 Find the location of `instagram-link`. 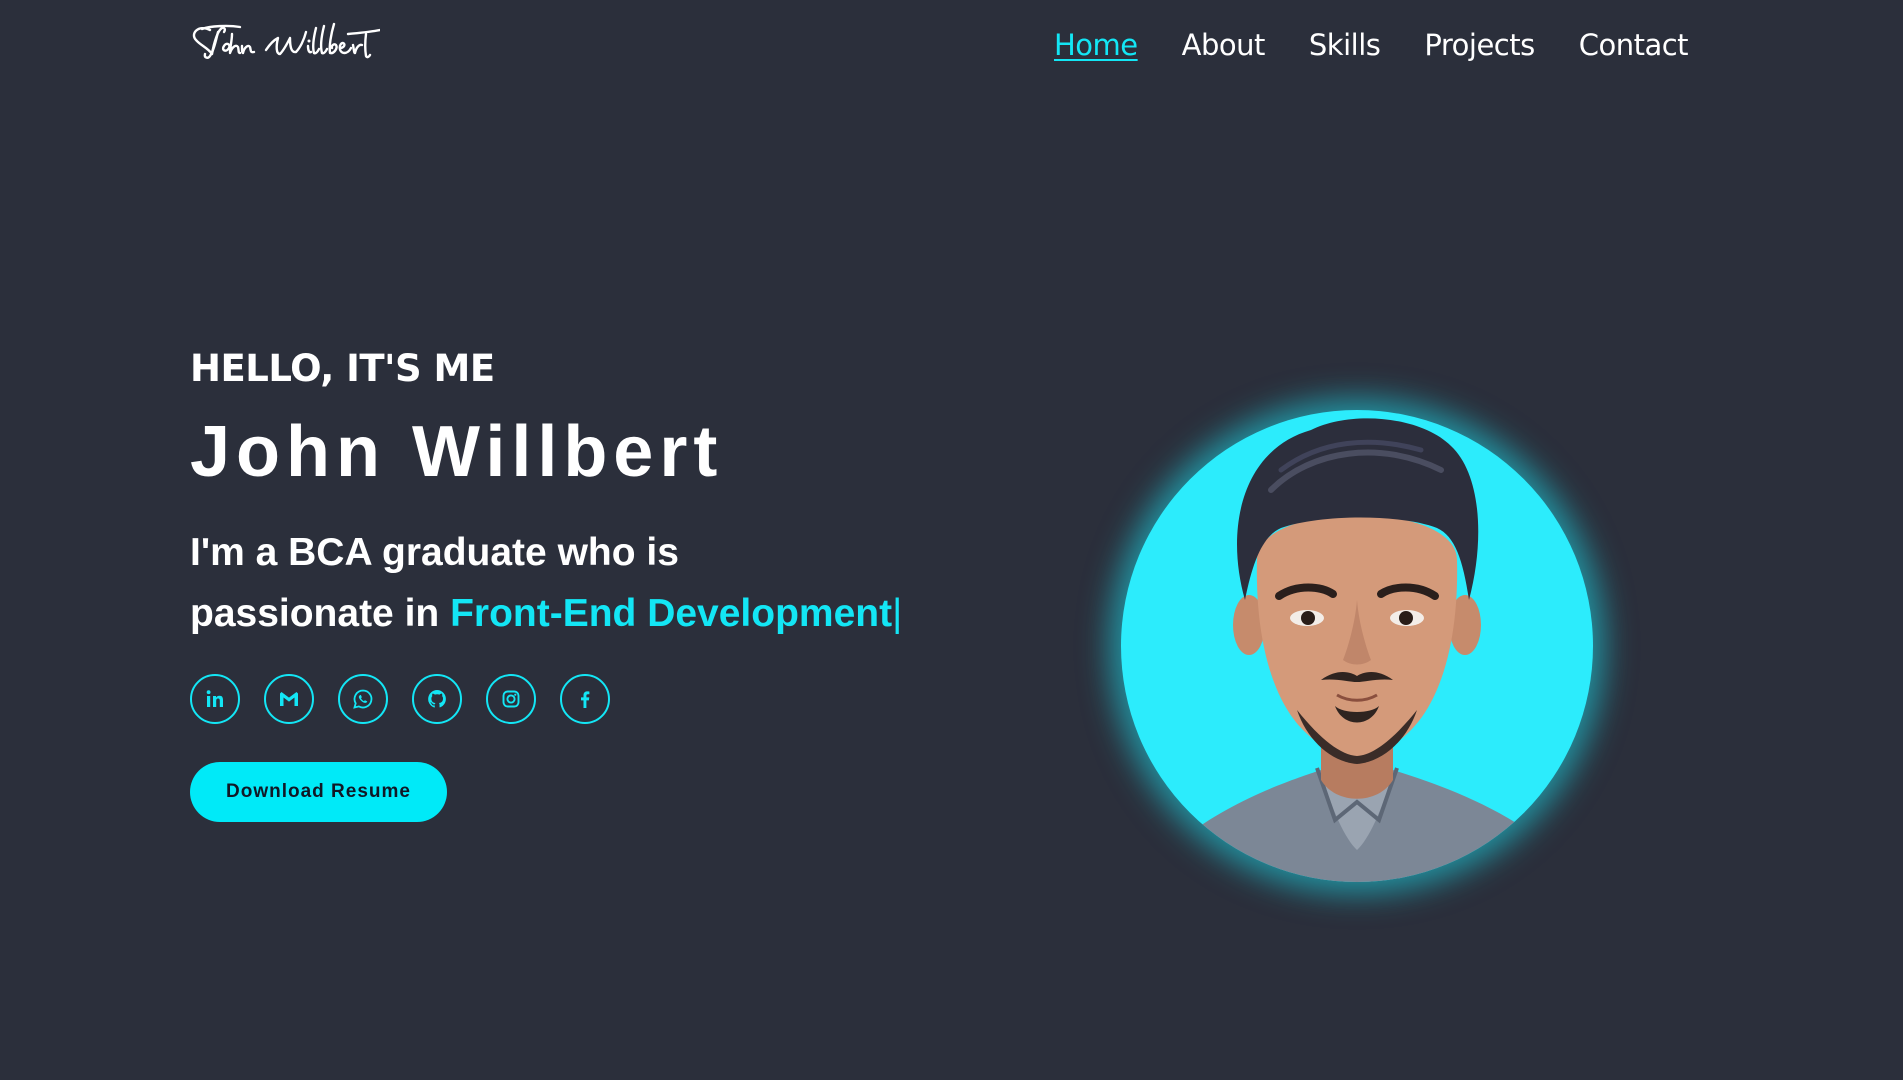

instagram-link is located at coordinates (511, 699).